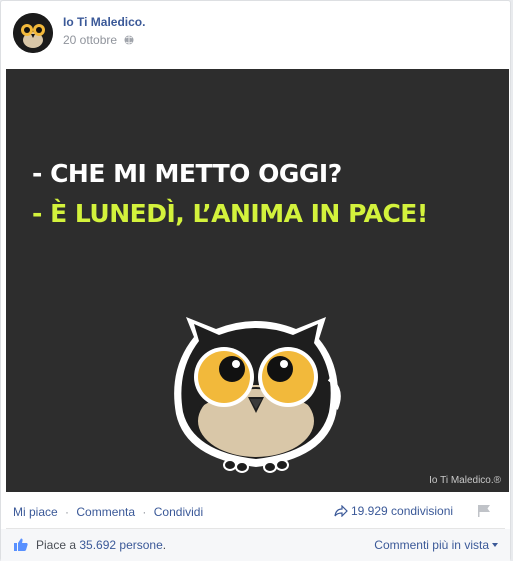 The width and height of the screenshot is (513, 561). I want to click on likes-prefix: Piace a, so click(56, 545).